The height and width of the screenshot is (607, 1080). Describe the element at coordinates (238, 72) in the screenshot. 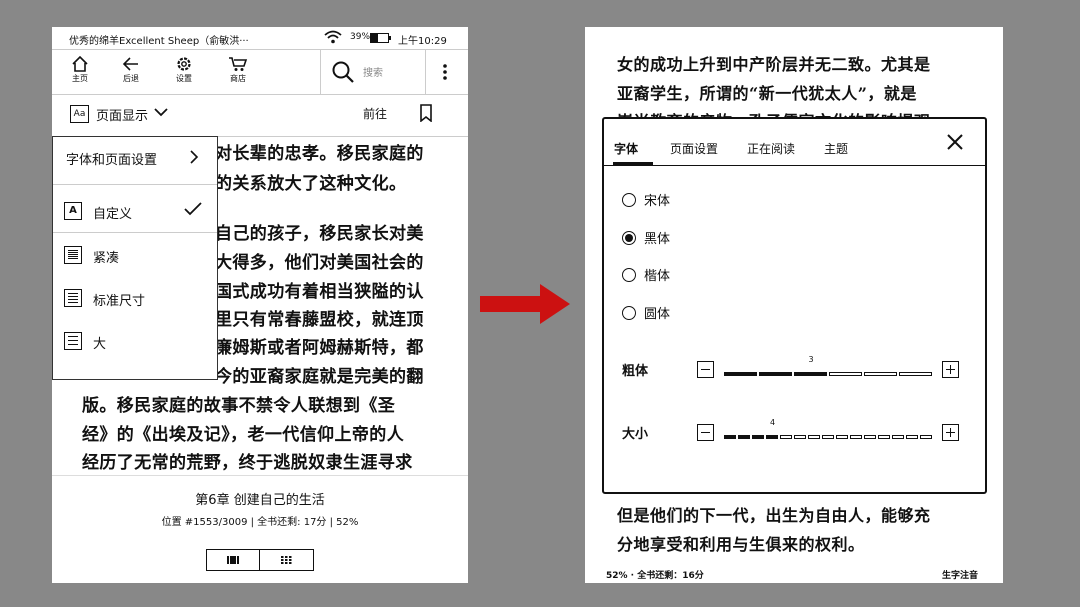

I see `store-button: 商店` at that location.